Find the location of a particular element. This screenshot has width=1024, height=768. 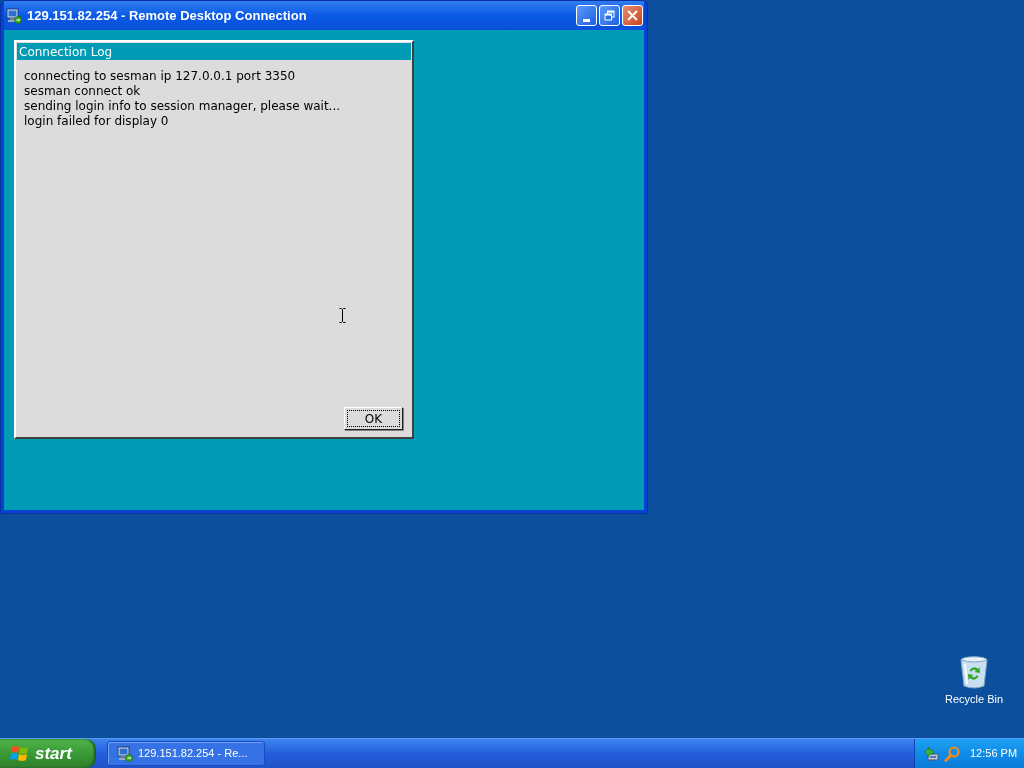

log-line: sesman connect ok is located at coordinates (82, 91).